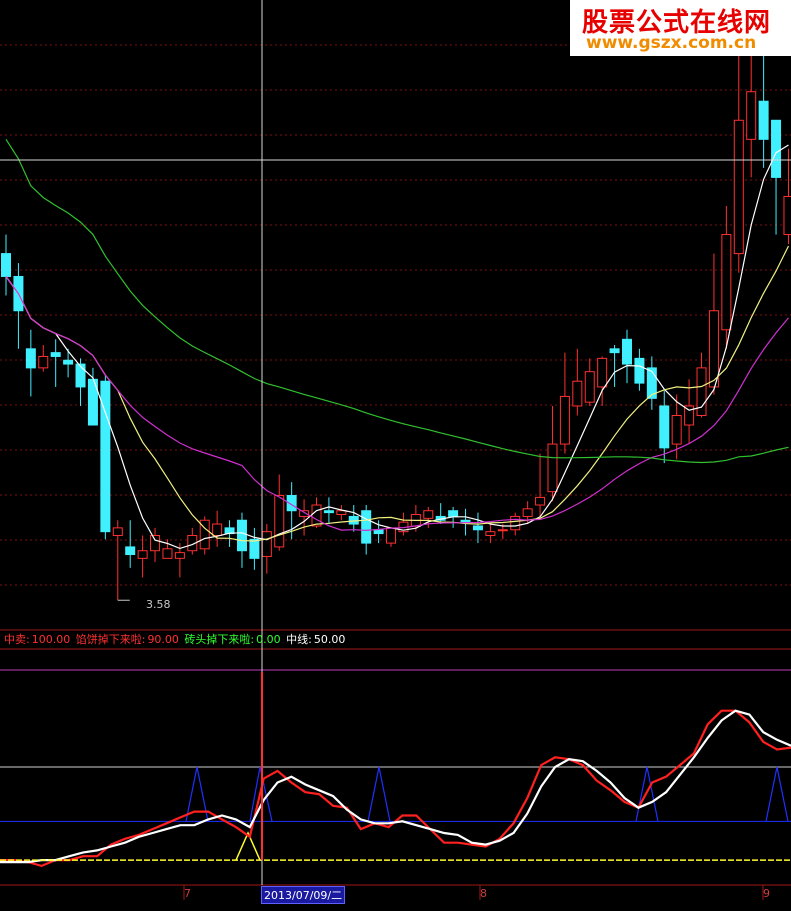  I want to click on low-price-value: 3.58, so click(158, 604).